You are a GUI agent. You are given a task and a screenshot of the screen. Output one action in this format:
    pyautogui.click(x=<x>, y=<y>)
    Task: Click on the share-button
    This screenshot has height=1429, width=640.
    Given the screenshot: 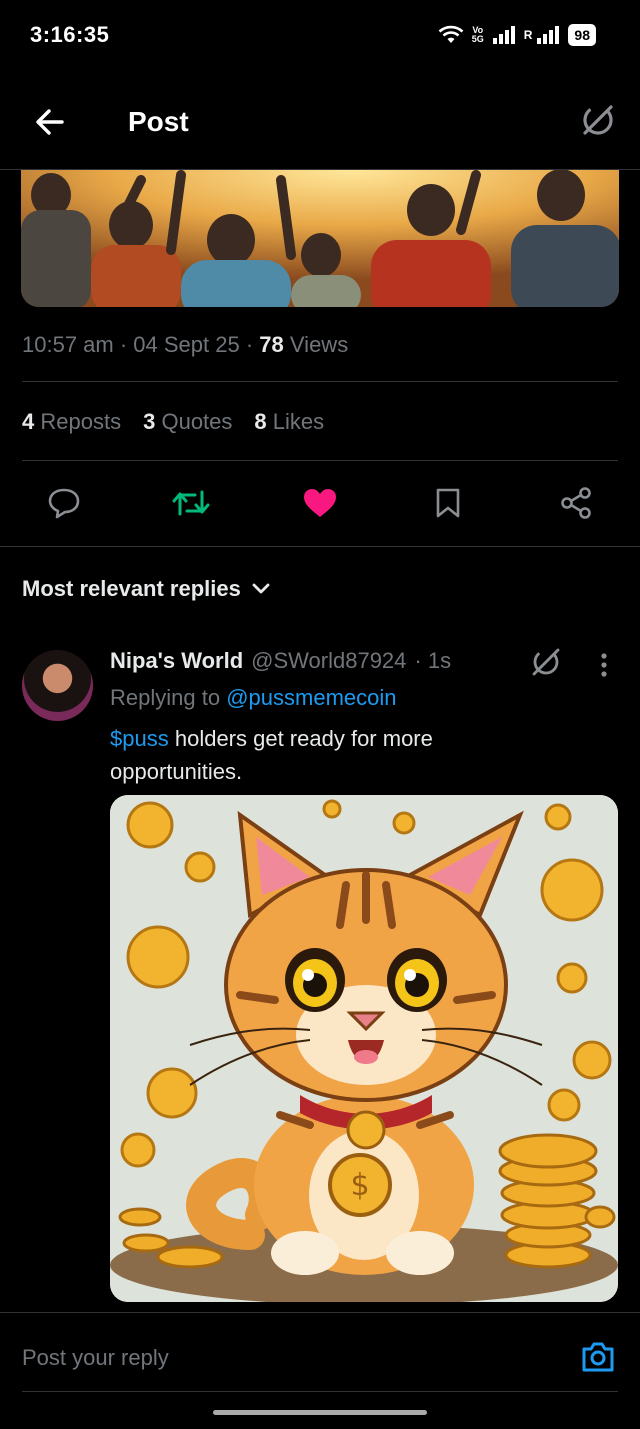 What is the action you would take?
    pyautogui.click(x=576, y=503)
    